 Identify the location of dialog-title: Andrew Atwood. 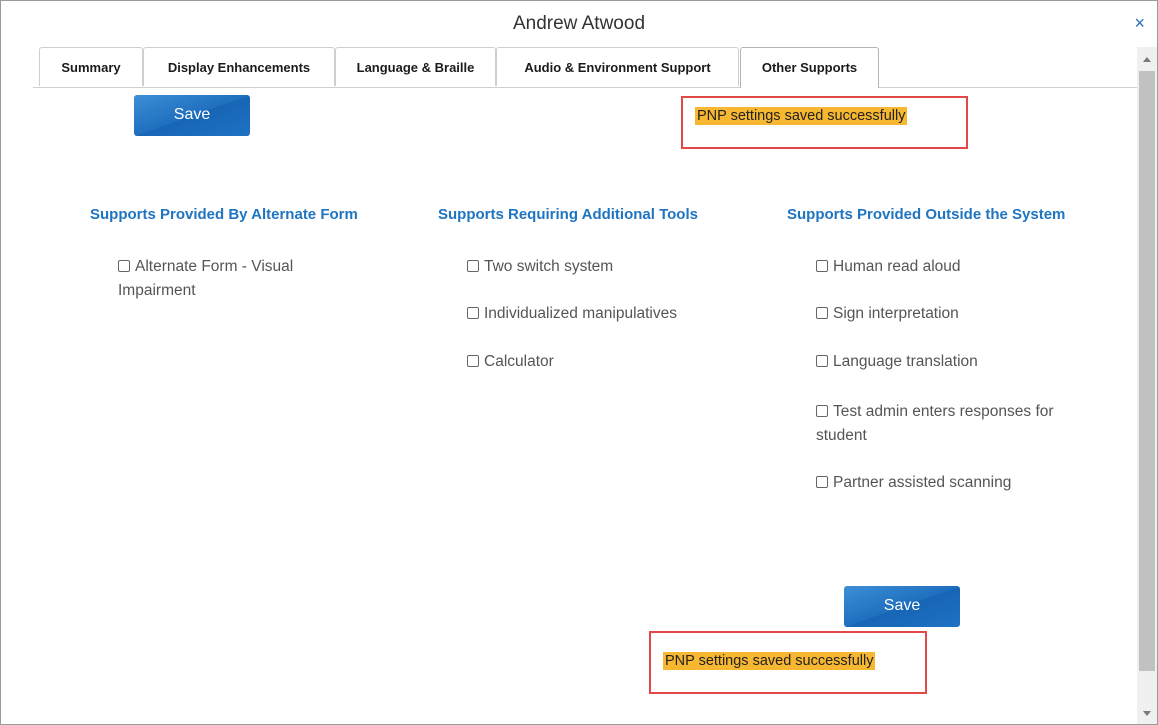
(579, 23).